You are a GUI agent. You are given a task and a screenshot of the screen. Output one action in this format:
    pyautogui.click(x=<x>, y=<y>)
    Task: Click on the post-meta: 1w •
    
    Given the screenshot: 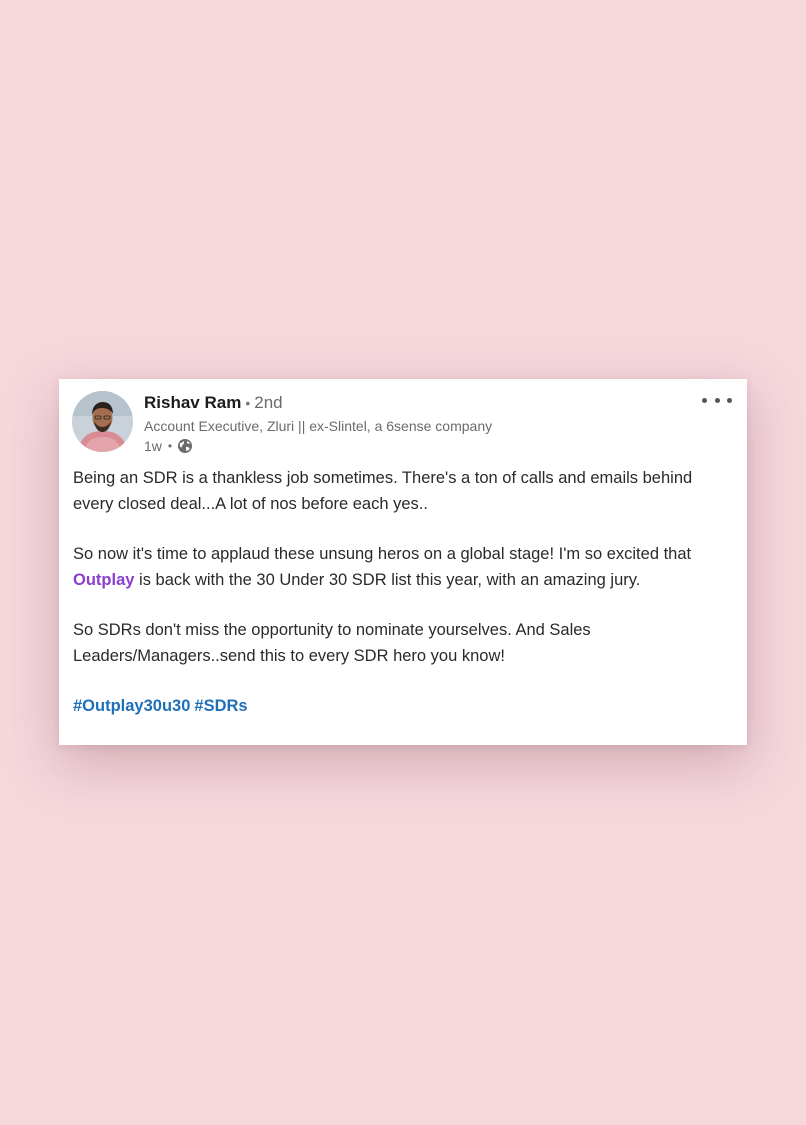 What is the action you would take?
    pyautogui.click(x=168, y=446)
    